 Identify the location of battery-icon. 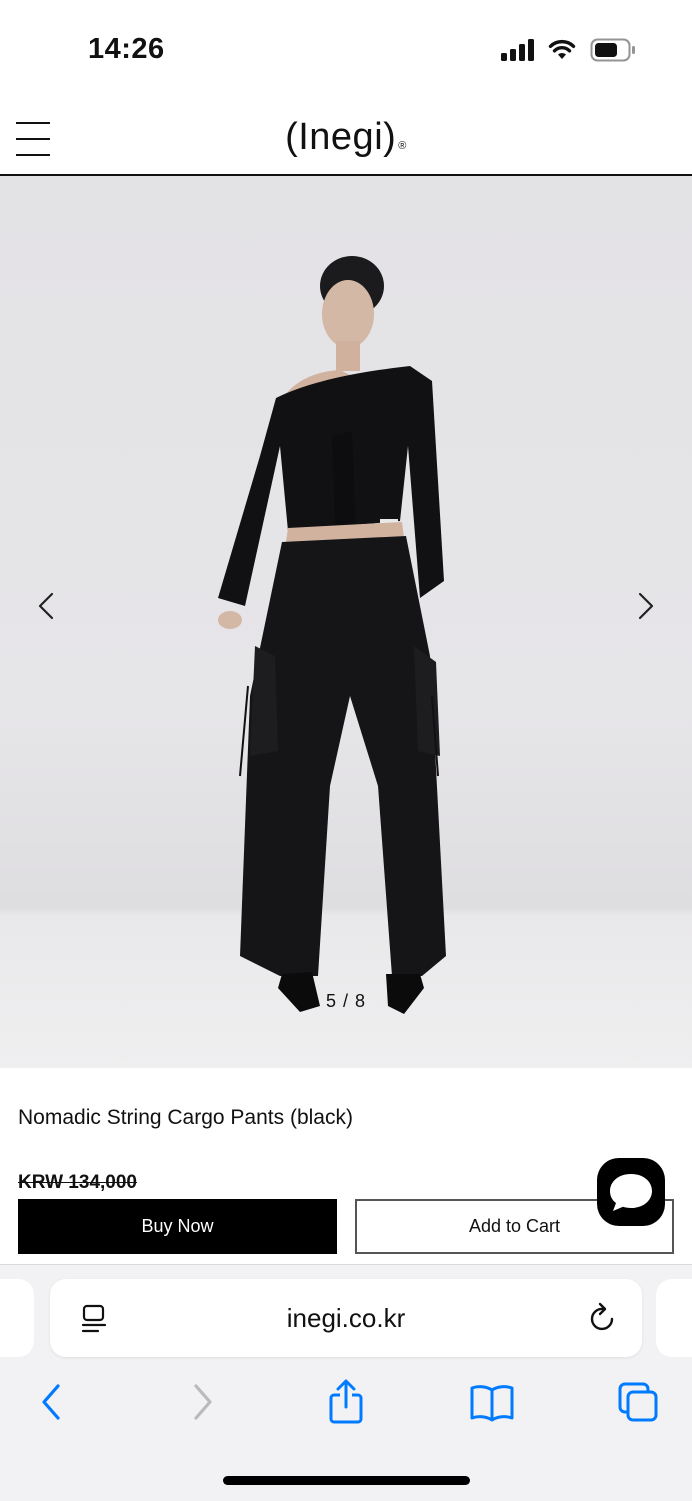
(612, 50).